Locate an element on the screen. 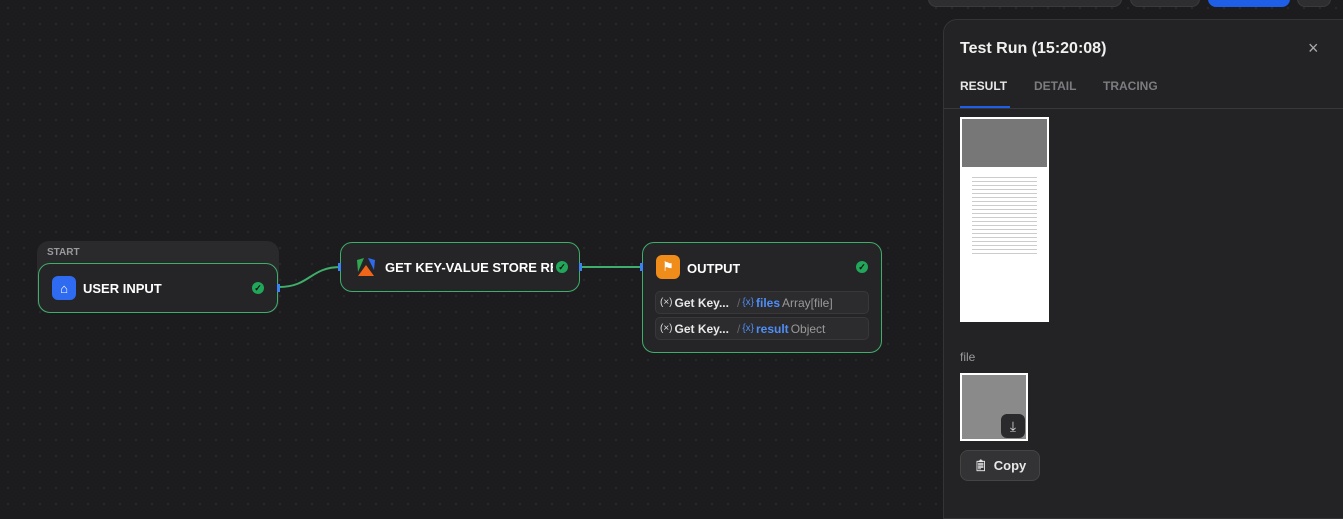 The height and width of the screenshot is (519, 1343). copy-button: 📋︎ Copy is located at coordinates (1000, 465).